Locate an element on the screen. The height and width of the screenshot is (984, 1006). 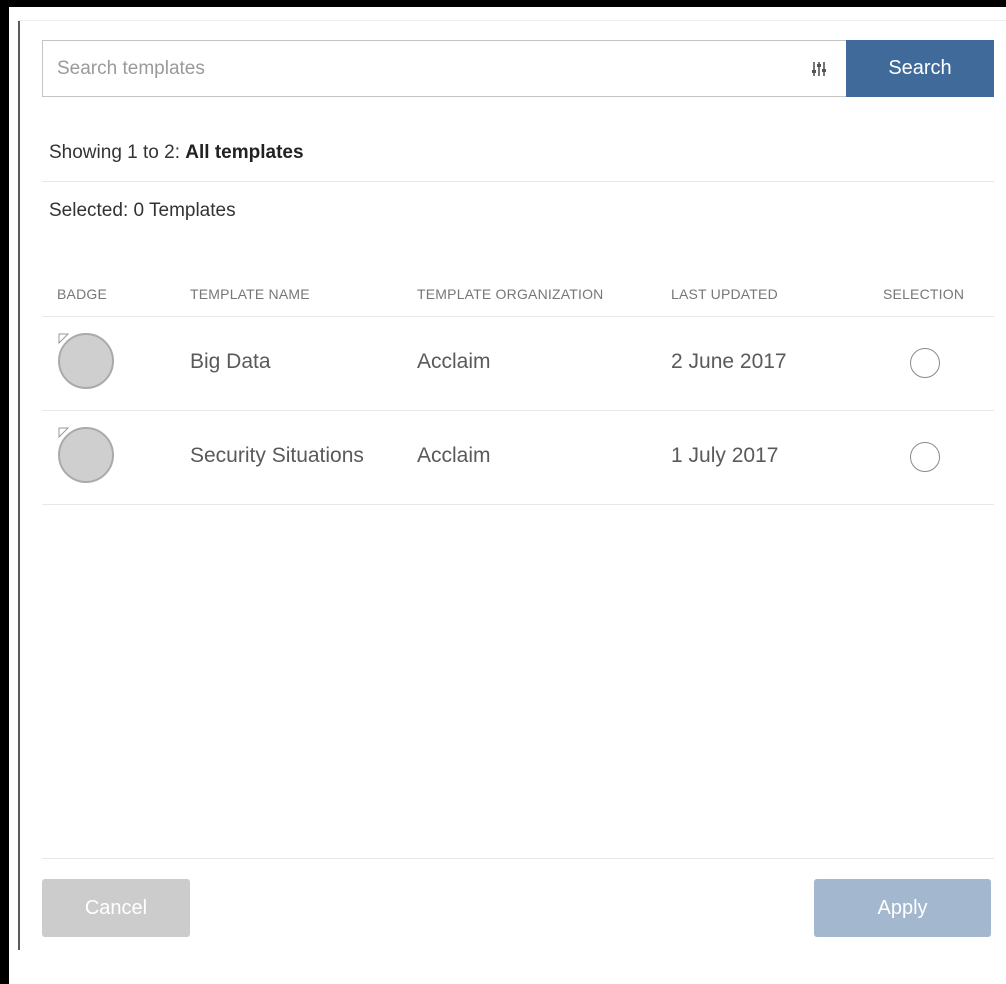
column-header-selection: SELECTION is located at coordinates (924, 294).